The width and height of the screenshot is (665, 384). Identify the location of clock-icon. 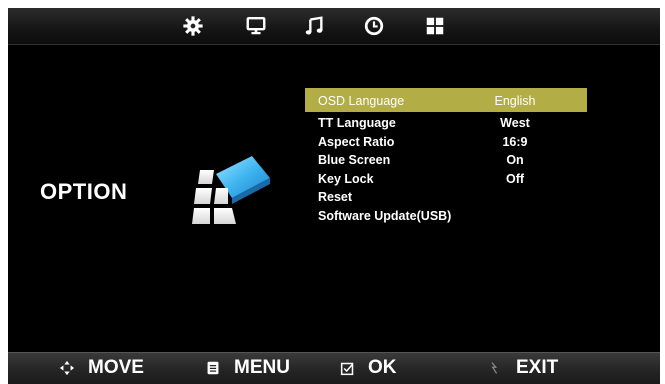
(374, 26).